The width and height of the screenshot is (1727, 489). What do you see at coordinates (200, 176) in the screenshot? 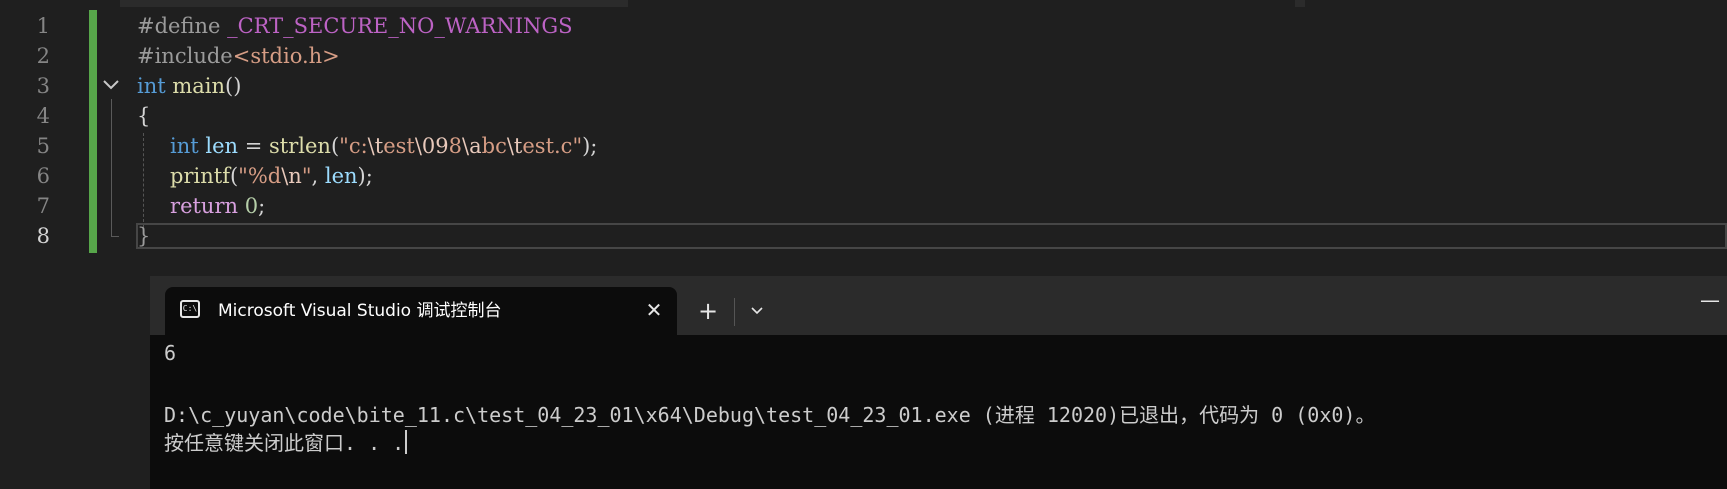
I see `function-name: printf` at bounding box center [200, 176].